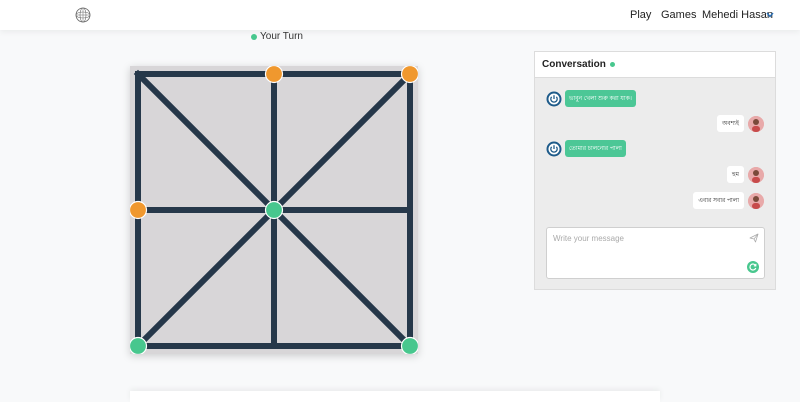 The width and height of the screenshot is (800, 402). Describe the element at coordinates (770, 15) in the screenshot. I see `chevron-down-icon` at that location.